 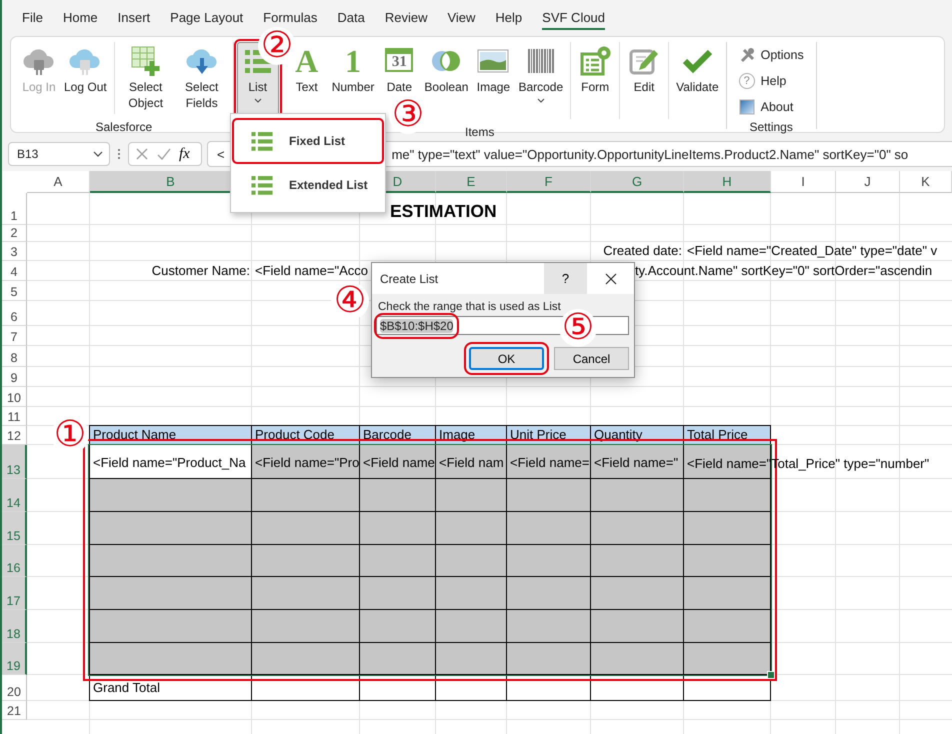 What do you see at coordinates (124, 128) in the screenshot?
I see `group-label: Salesforce` at bounding box center [124, 128].